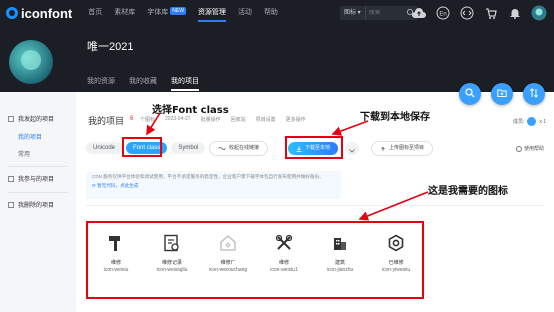 Image resolution: width=554 pixels, height=312 pixels. What do you see at coordinates (39, 13) in the screenshot?
I see `logo: iconfont` at bounding box center [39, 13].